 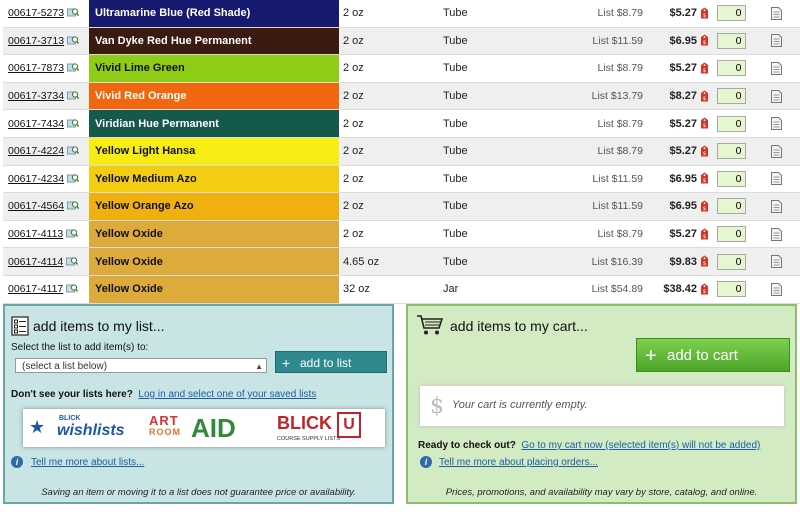 I want to click on item-number-link: 00617-3713, so click(x=36, y=41).